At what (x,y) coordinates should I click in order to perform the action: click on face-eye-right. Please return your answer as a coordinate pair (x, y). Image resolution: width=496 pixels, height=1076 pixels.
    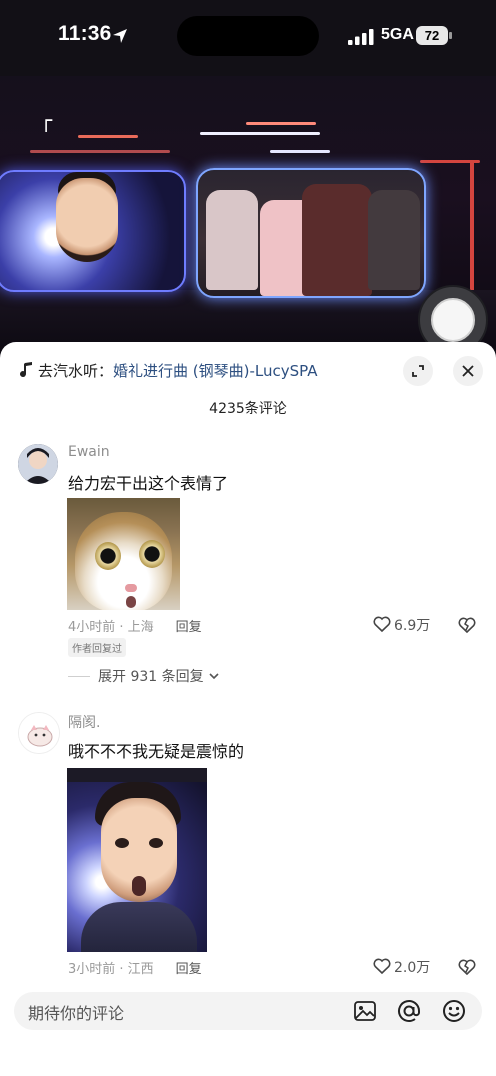
    Looking at the image, I should click on (156, 843).